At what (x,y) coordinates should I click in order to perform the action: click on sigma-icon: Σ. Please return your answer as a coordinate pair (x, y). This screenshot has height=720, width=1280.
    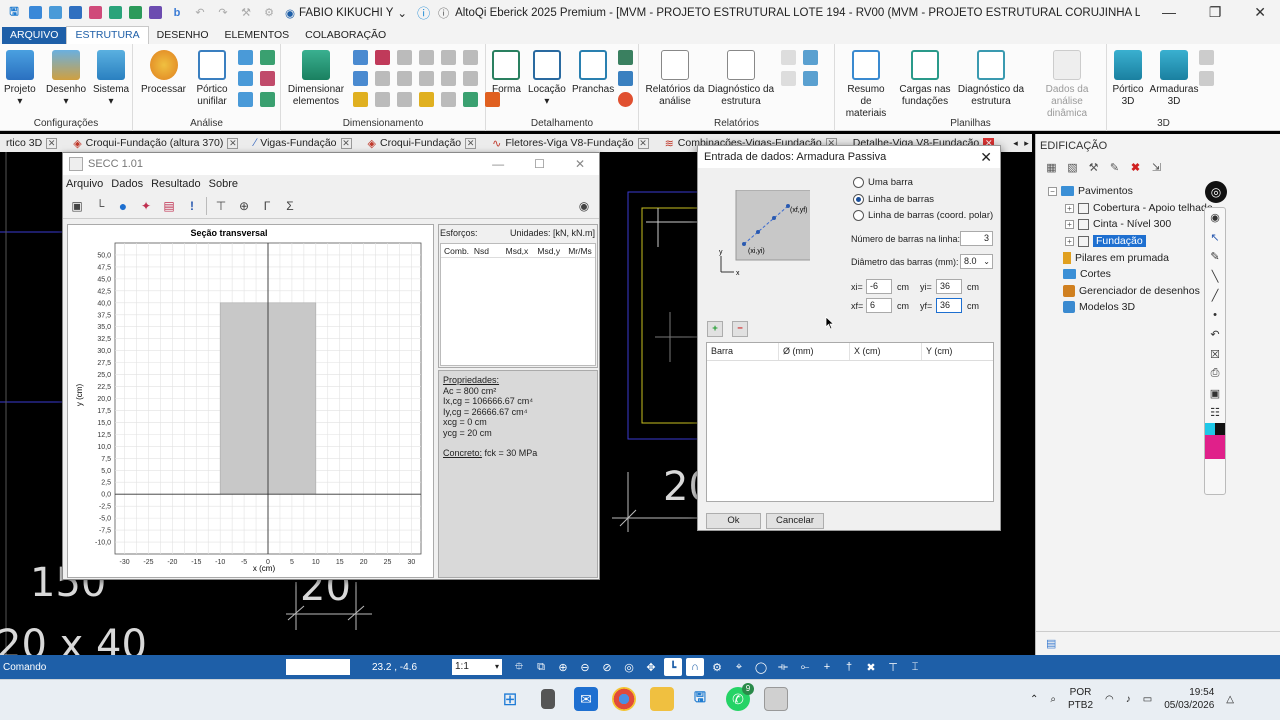
    Looking at the image, I should click on (290, 206).